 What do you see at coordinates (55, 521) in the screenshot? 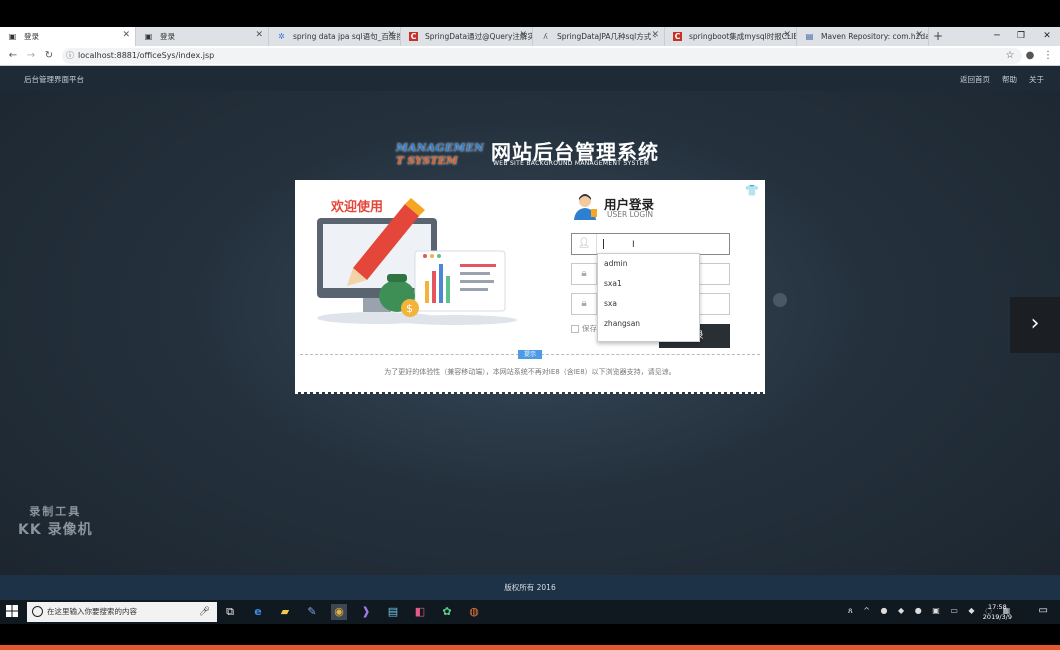
I see `recorder-watermark: 录制工具 KK 录像机` at bounding box center [55, 521].